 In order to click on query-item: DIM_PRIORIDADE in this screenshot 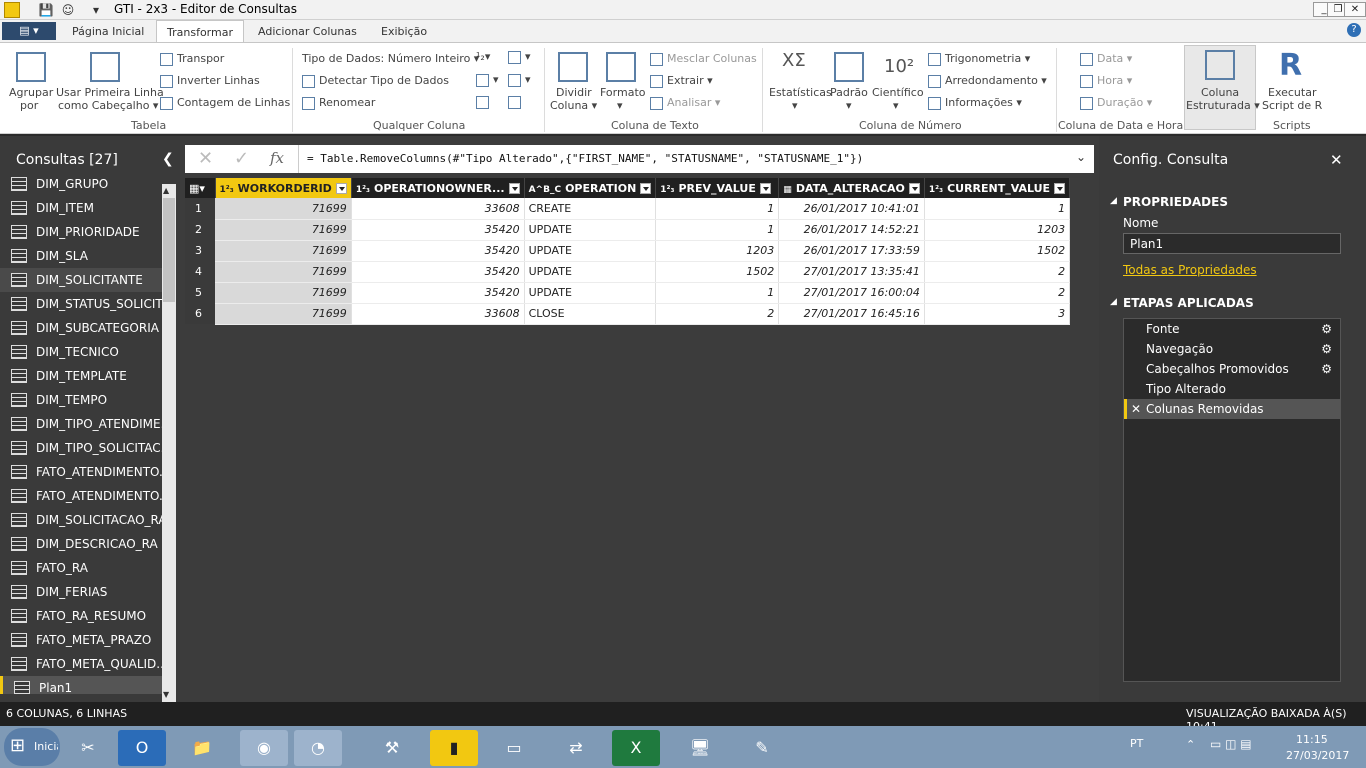, I will do `click(81, 232)`.